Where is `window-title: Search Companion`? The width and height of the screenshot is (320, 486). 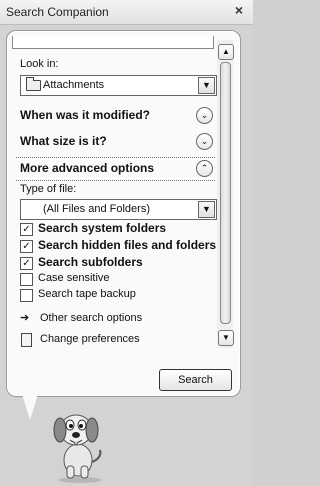
window-title: Search Companion is located at coordinates (57, 12).